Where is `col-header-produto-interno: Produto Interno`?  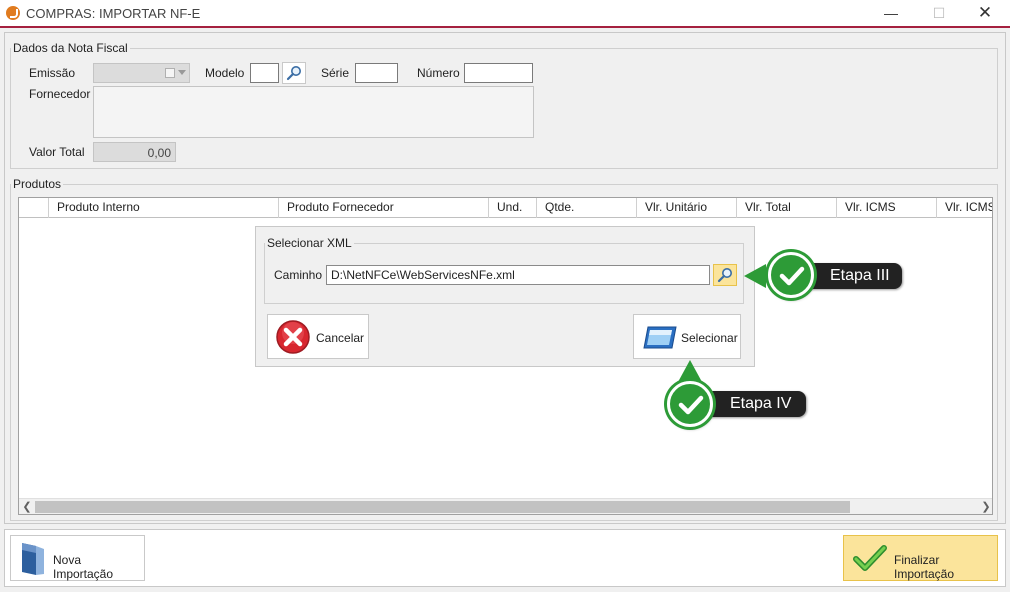
col-header-produto-interno: Produto Interno is located at coordinates (164, 208).